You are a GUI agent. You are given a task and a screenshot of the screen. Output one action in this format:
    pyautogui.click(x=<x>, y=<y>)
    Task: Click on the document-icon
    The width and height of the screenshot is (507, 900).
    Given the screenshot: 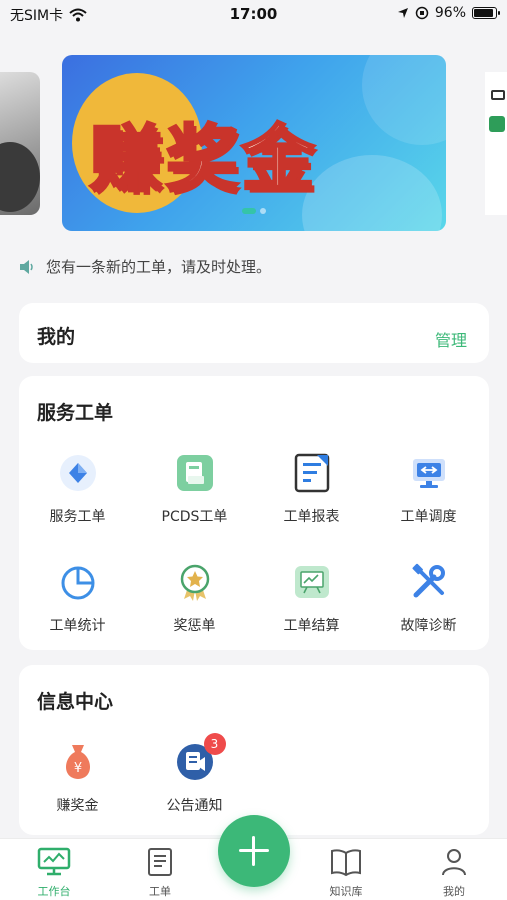 What is the action you would take?
    pyautogui.click(x=160, y=862)
    